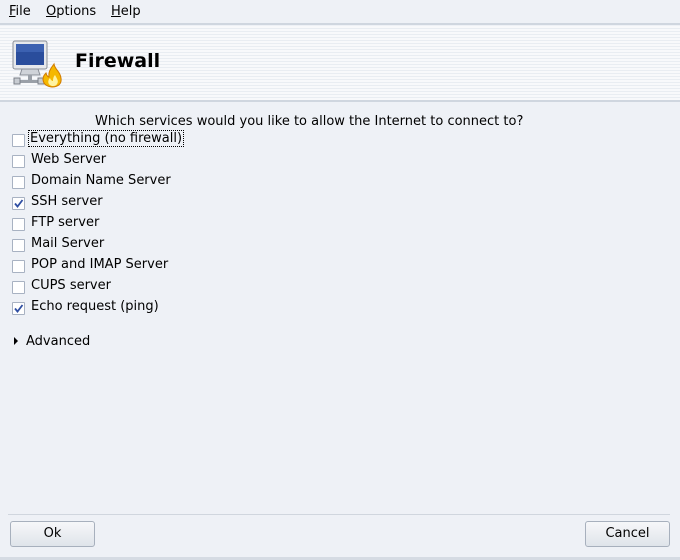 The height and width of the screenshot is (560, 680). What do you see at coordinates (101, 180) in the screenshot?
I see `service-label: Domain Name Server` at bounding box center [101, 180].